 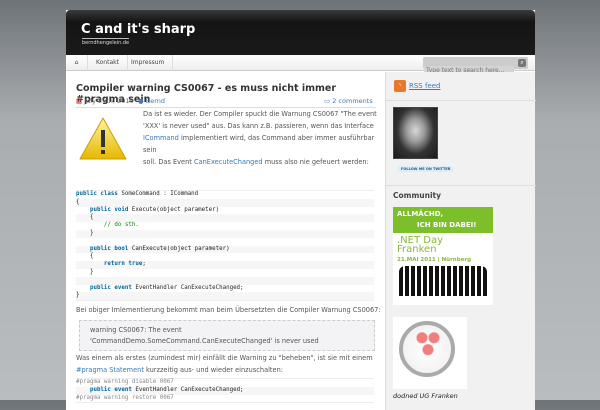 What do you see at coordinates (425, 396) in the screenshot?
I see `dodned-caption: dodned UG Franken` at bounding box center [425, 396].